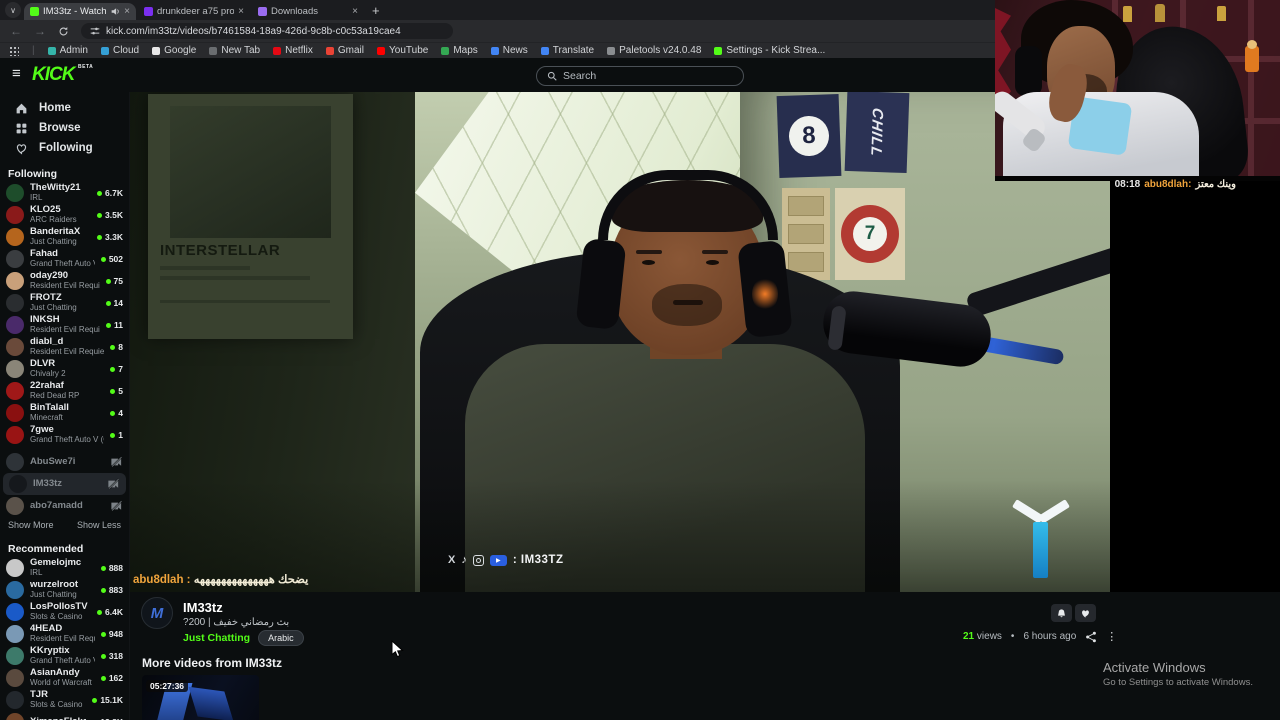 This screenshot has height=720, width=1280. Describe the element at coordinates (1111, 636) in the screenshot. I see `more-options-icon: ⋮` at that location.